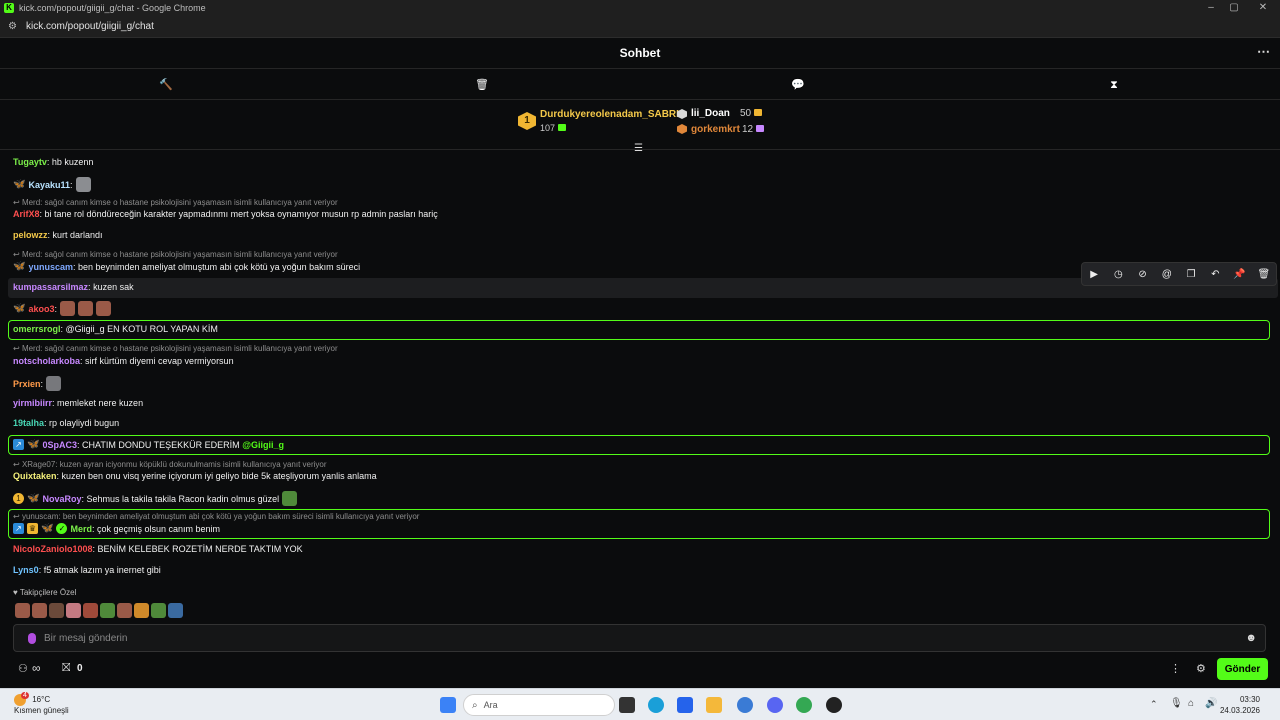 This screenshot has height=720, width=1280. Describe the element at coordinates (1176, 703) in the screenshot. I see `microphone-tray-icon: 🎙` at that location.